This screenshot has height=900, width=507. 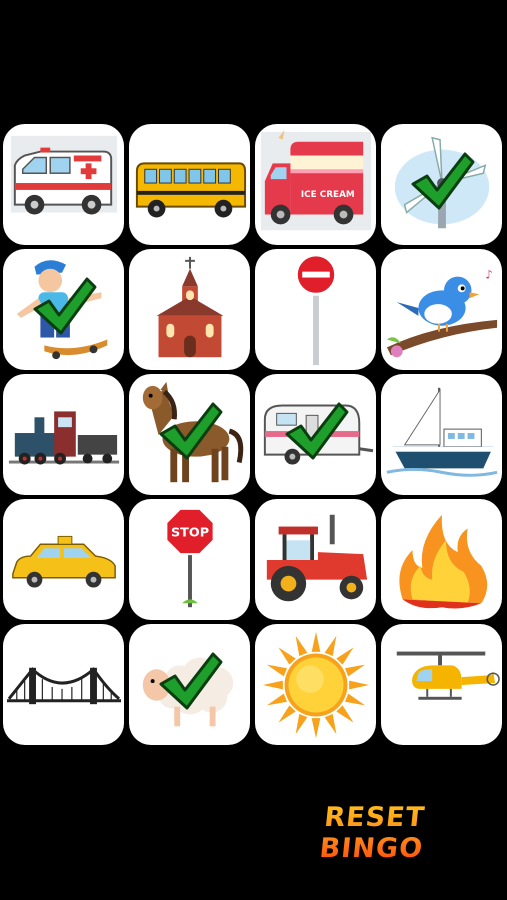 I want to click on stop-sign-icon: STOP, so click(x=189, y=557).